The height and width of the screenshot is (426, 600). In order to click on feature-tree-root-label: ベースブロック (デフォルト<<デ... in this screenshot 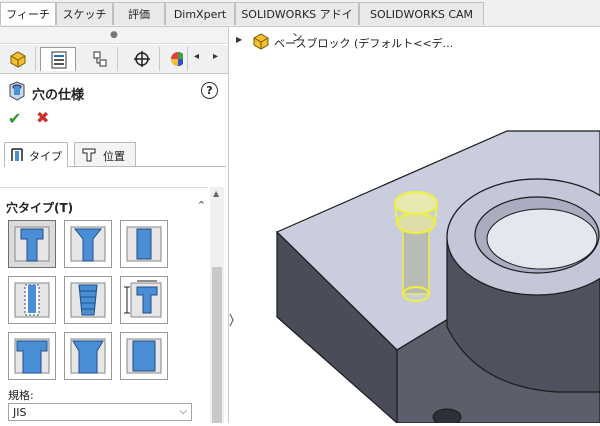, I will do `click(363, 43)`.